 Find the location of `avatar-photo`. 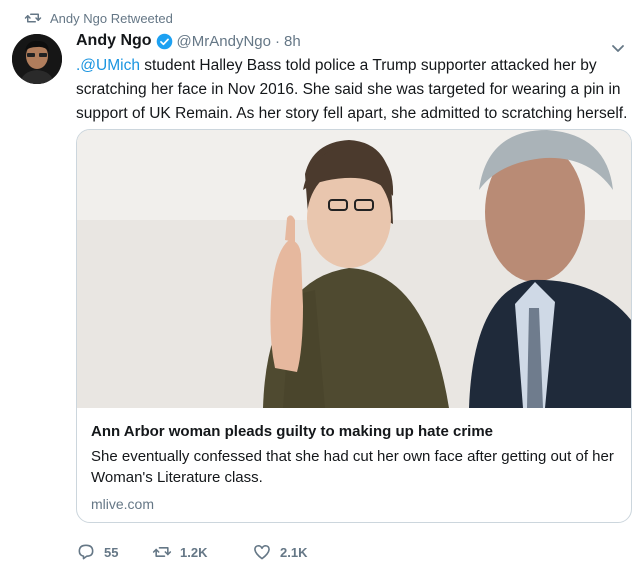

avatar-photo is located at coordinates (37, 59).